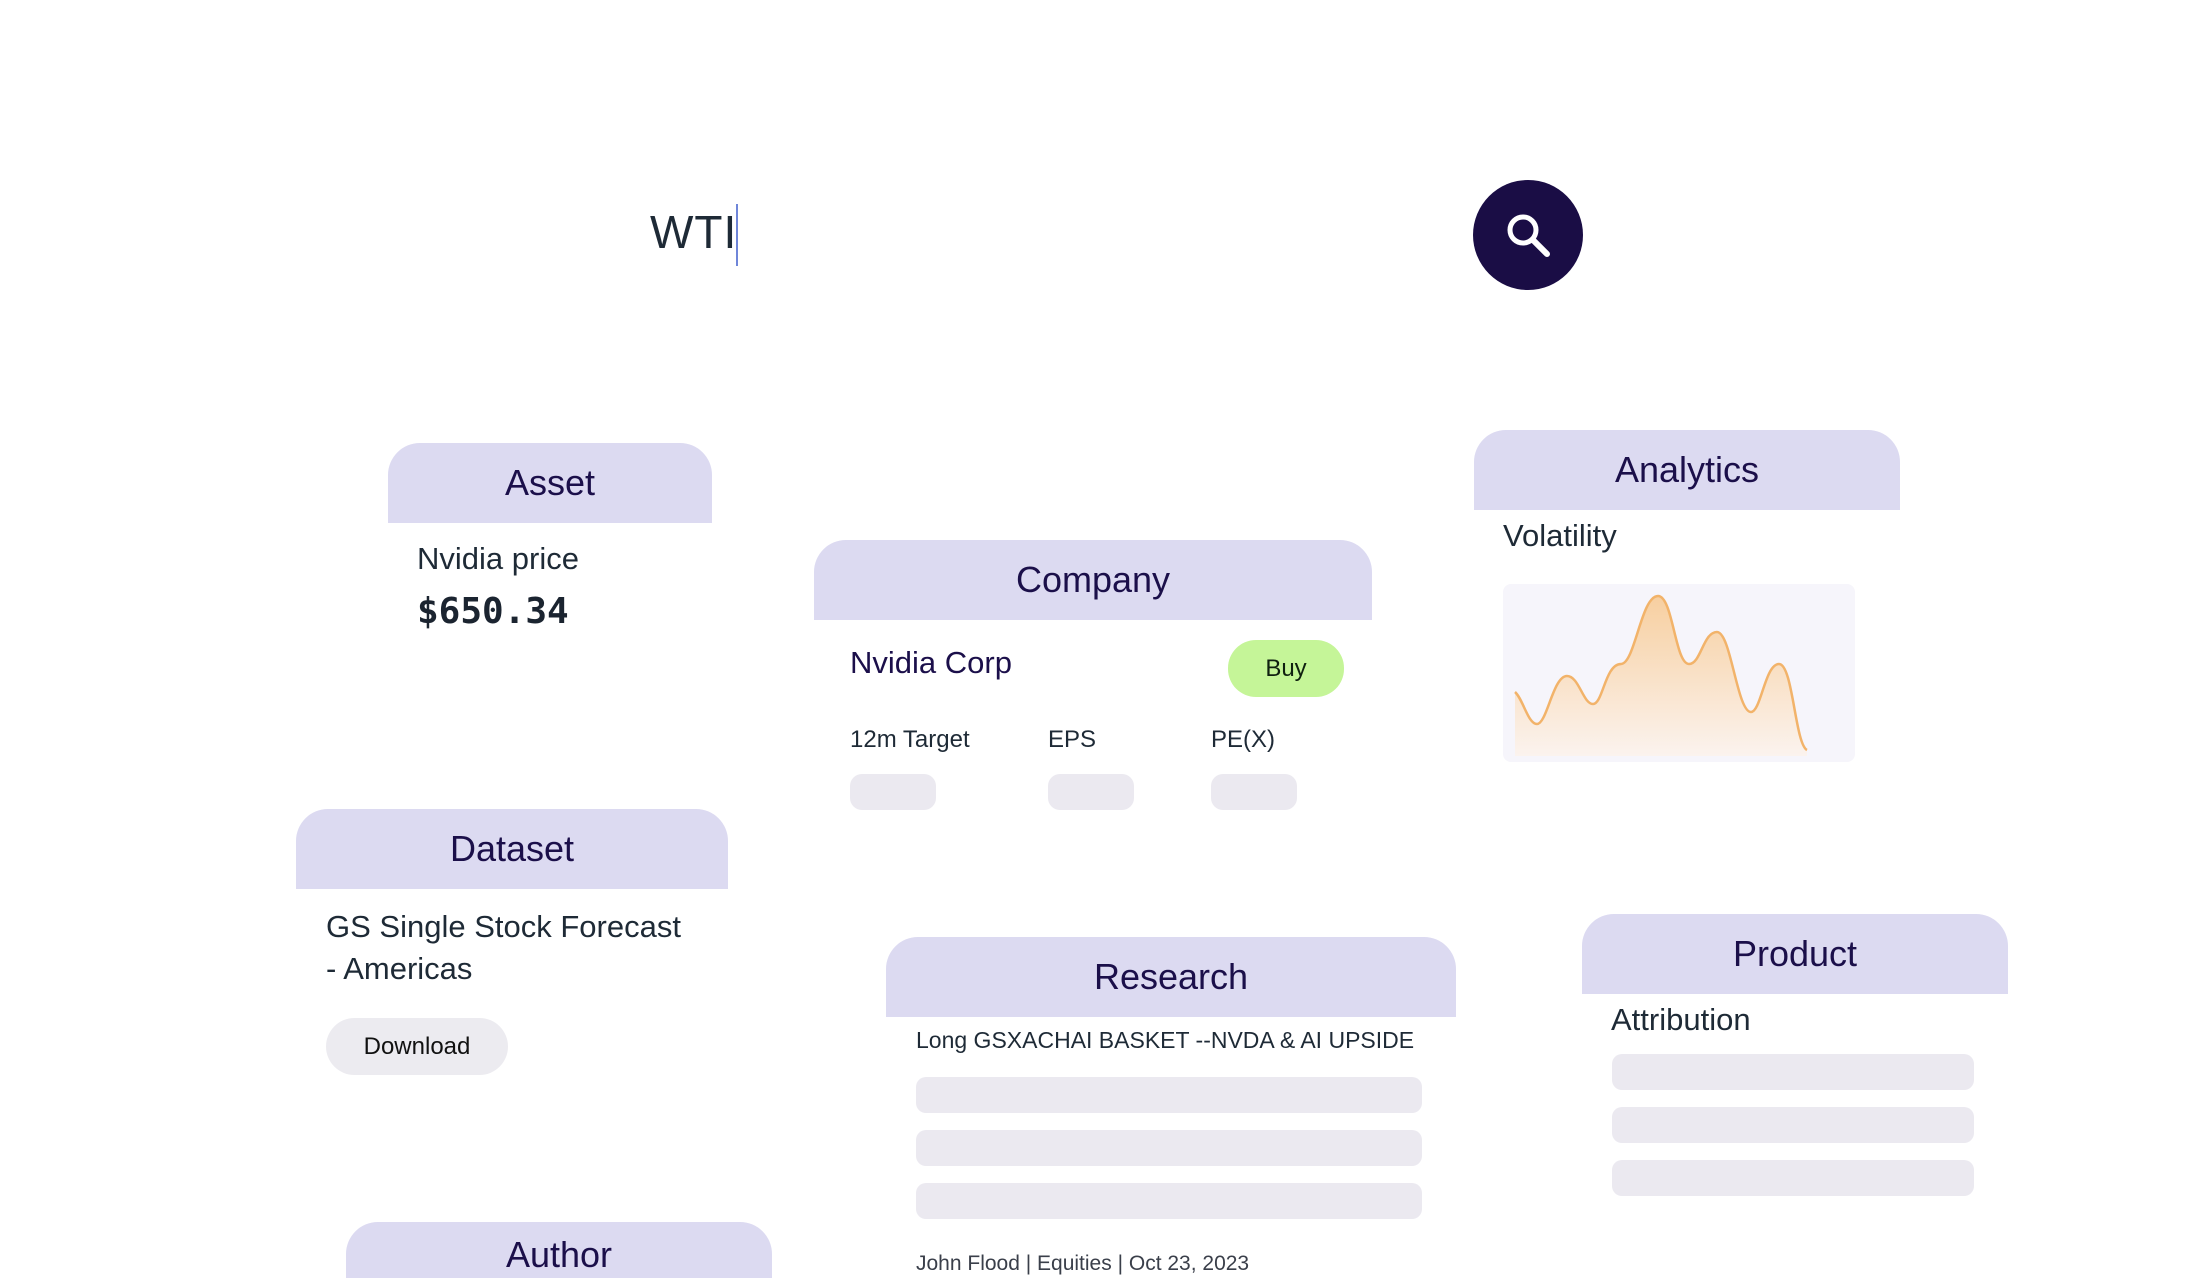 The image size is (2208, 1278). What do you see at coordinates (693, 232) in the screenshot?
I see `search-input: WTI` at bounding box center [693, 232].